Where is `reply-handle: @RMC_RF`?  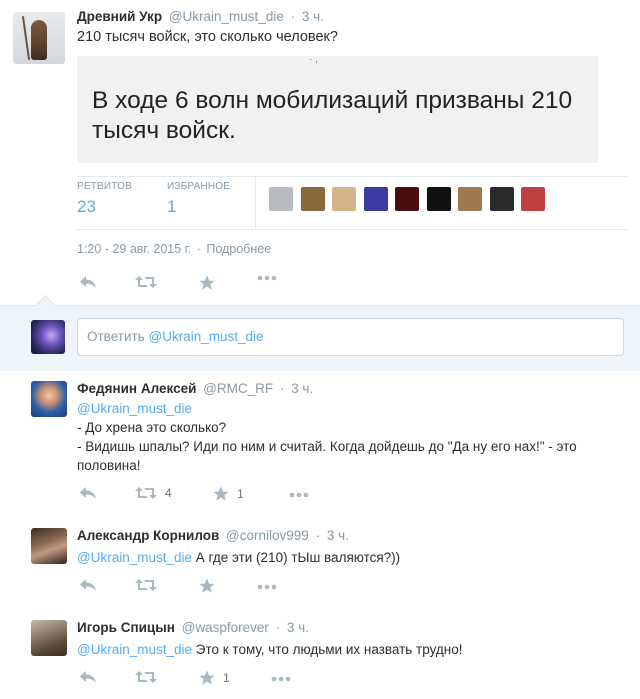 reply-handle: @RMC_RF is located at coordinates (238, 388).